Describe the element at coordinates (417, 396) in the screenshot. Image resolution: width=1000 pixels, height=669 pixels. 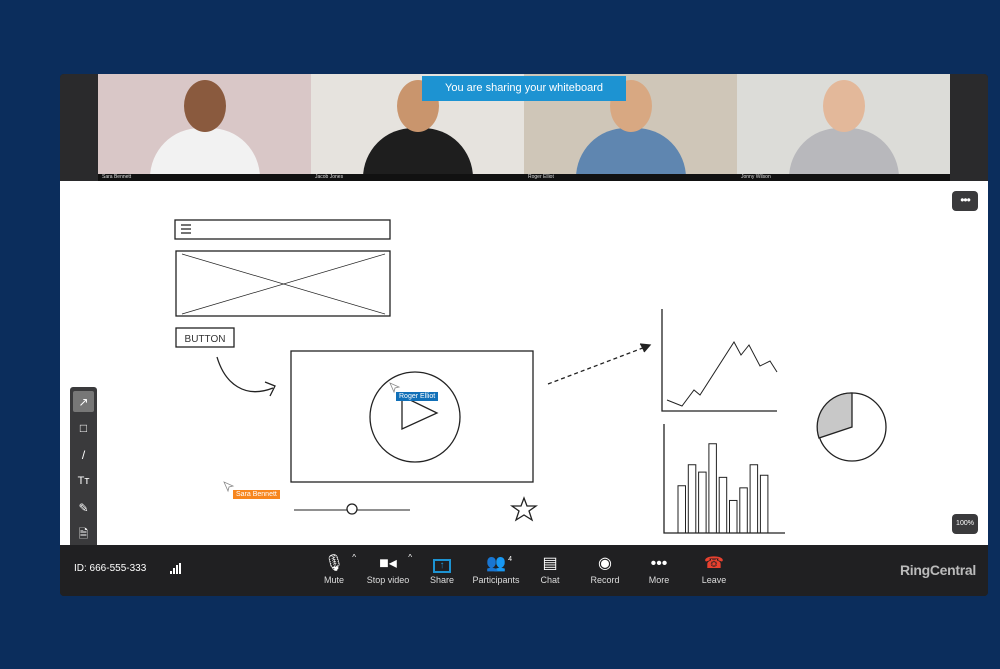
I see `cursor-label-roger: Roger Elliot` at that location.